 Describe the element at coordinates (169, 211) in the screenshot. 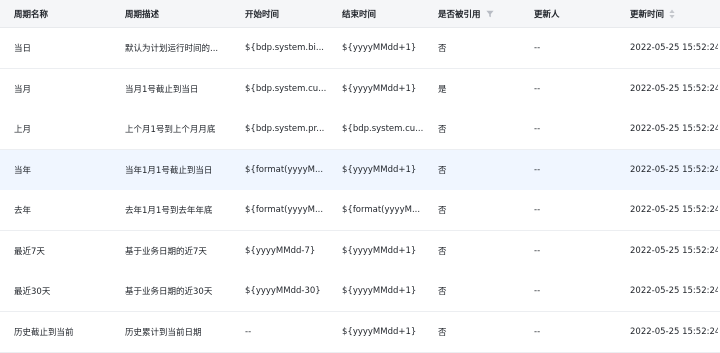

I see `period-description-cell: 去年1月1号到去年年底` at that location.